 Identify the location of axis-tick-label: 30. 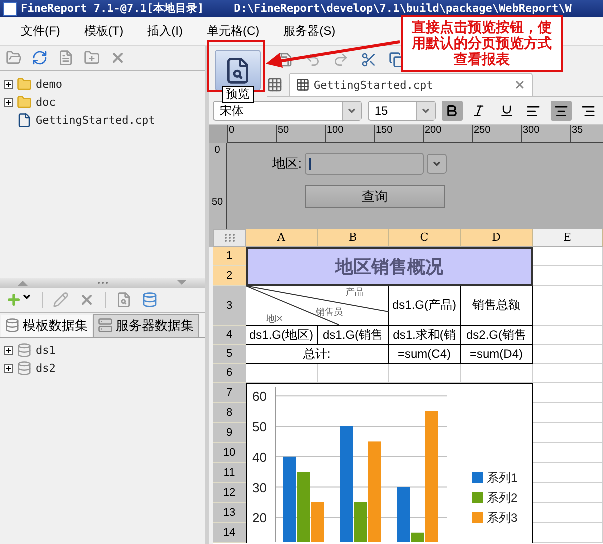
(259, 488).